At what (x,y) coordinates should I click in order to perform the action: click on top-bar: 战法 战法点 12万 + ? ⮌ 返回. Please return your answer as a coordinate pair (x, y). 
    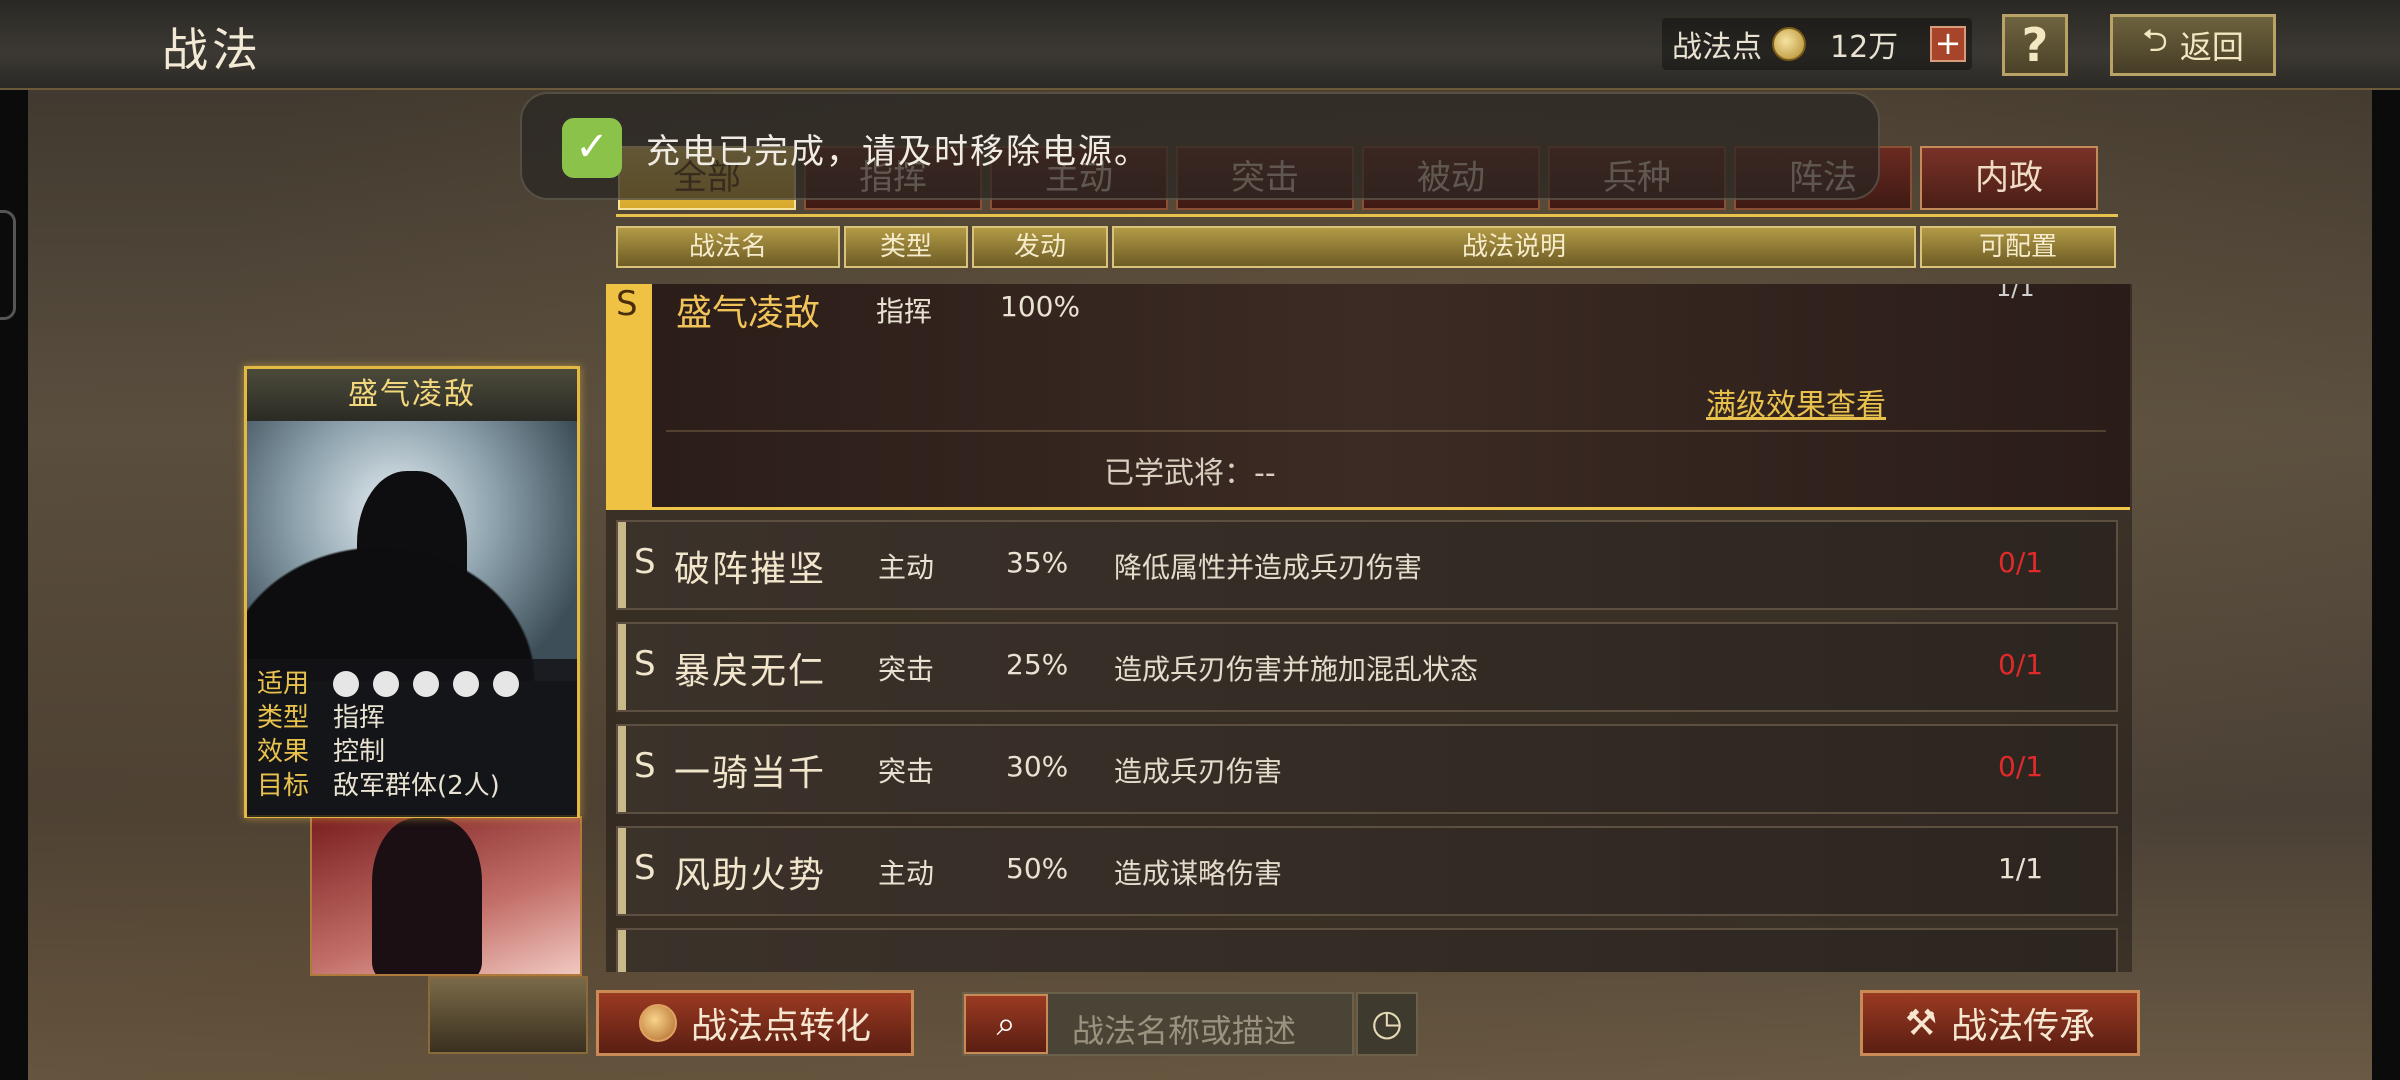
    Looking at the image, I should click on (1200, 45).